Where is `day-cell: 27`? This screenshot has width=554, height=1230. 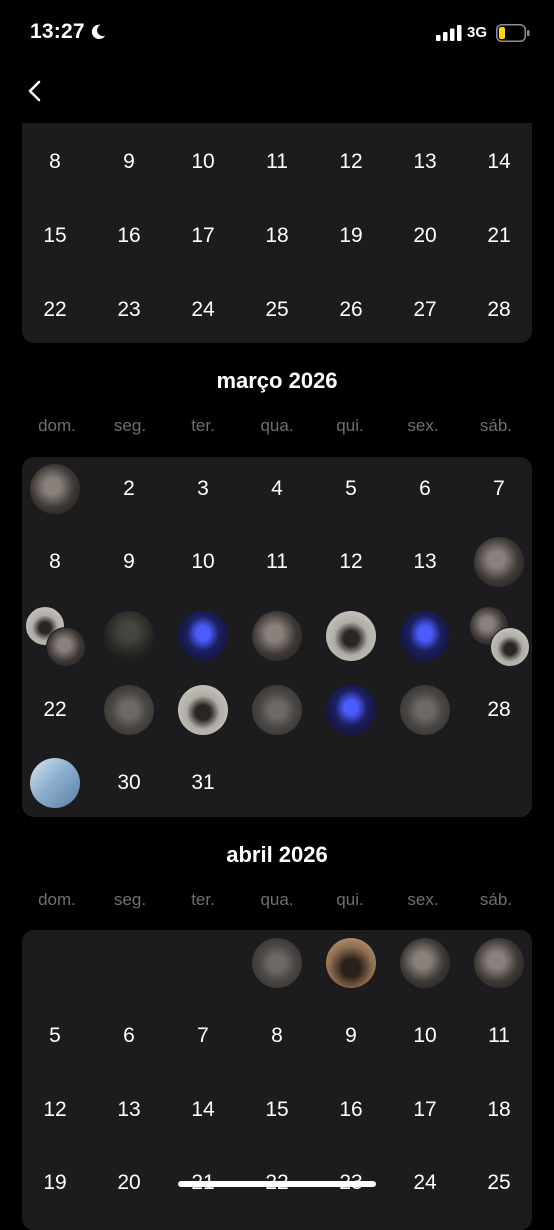
day-cell: 27 is located at coordinates (425, 310).